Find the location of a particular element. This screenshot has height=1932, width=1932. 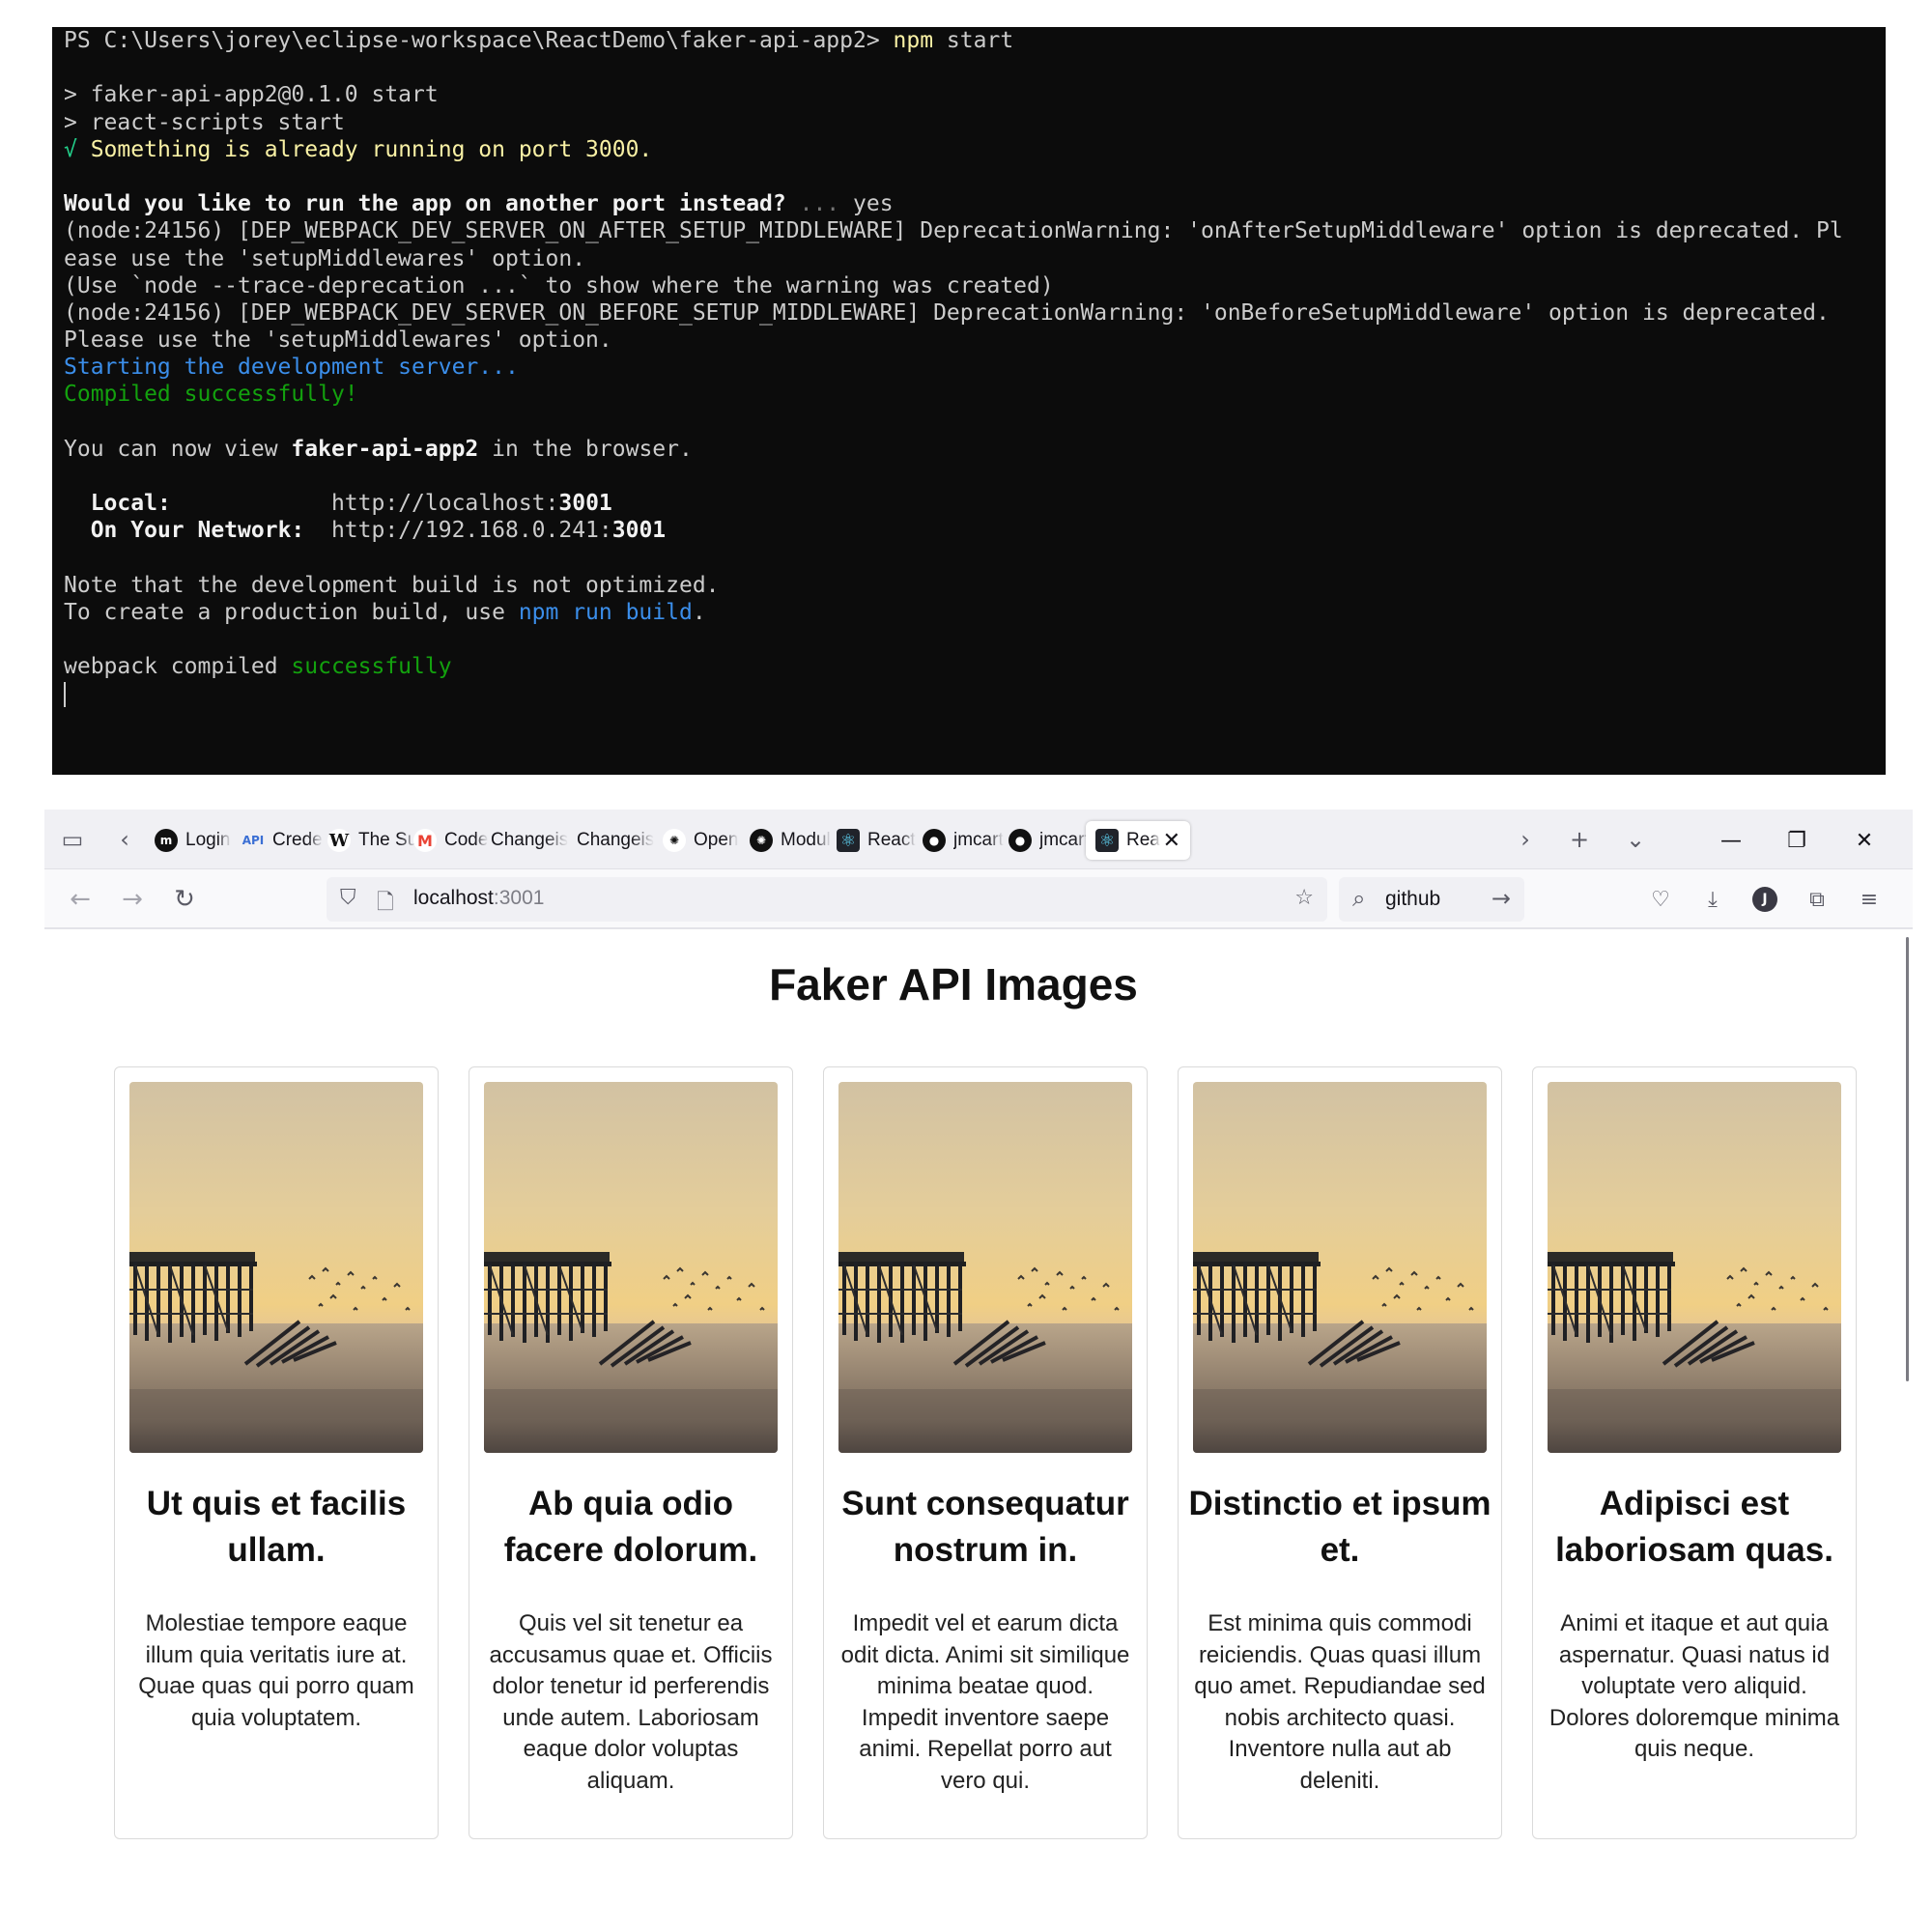

card-title: Ut quis et facilis ullam. is located at coordinates (276, 1527).